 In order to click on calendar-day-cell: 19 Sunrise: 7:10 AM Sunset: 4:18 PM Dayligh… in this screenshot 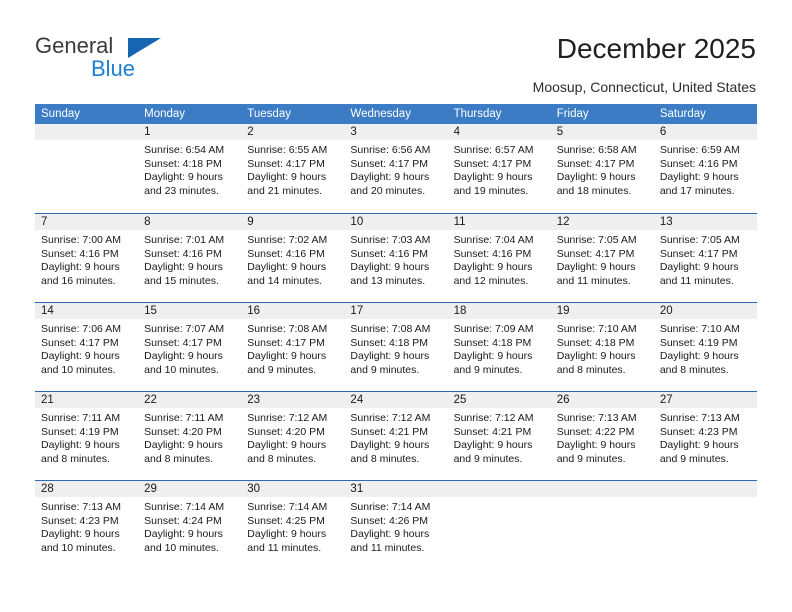, I will do `click(602, 347)`.